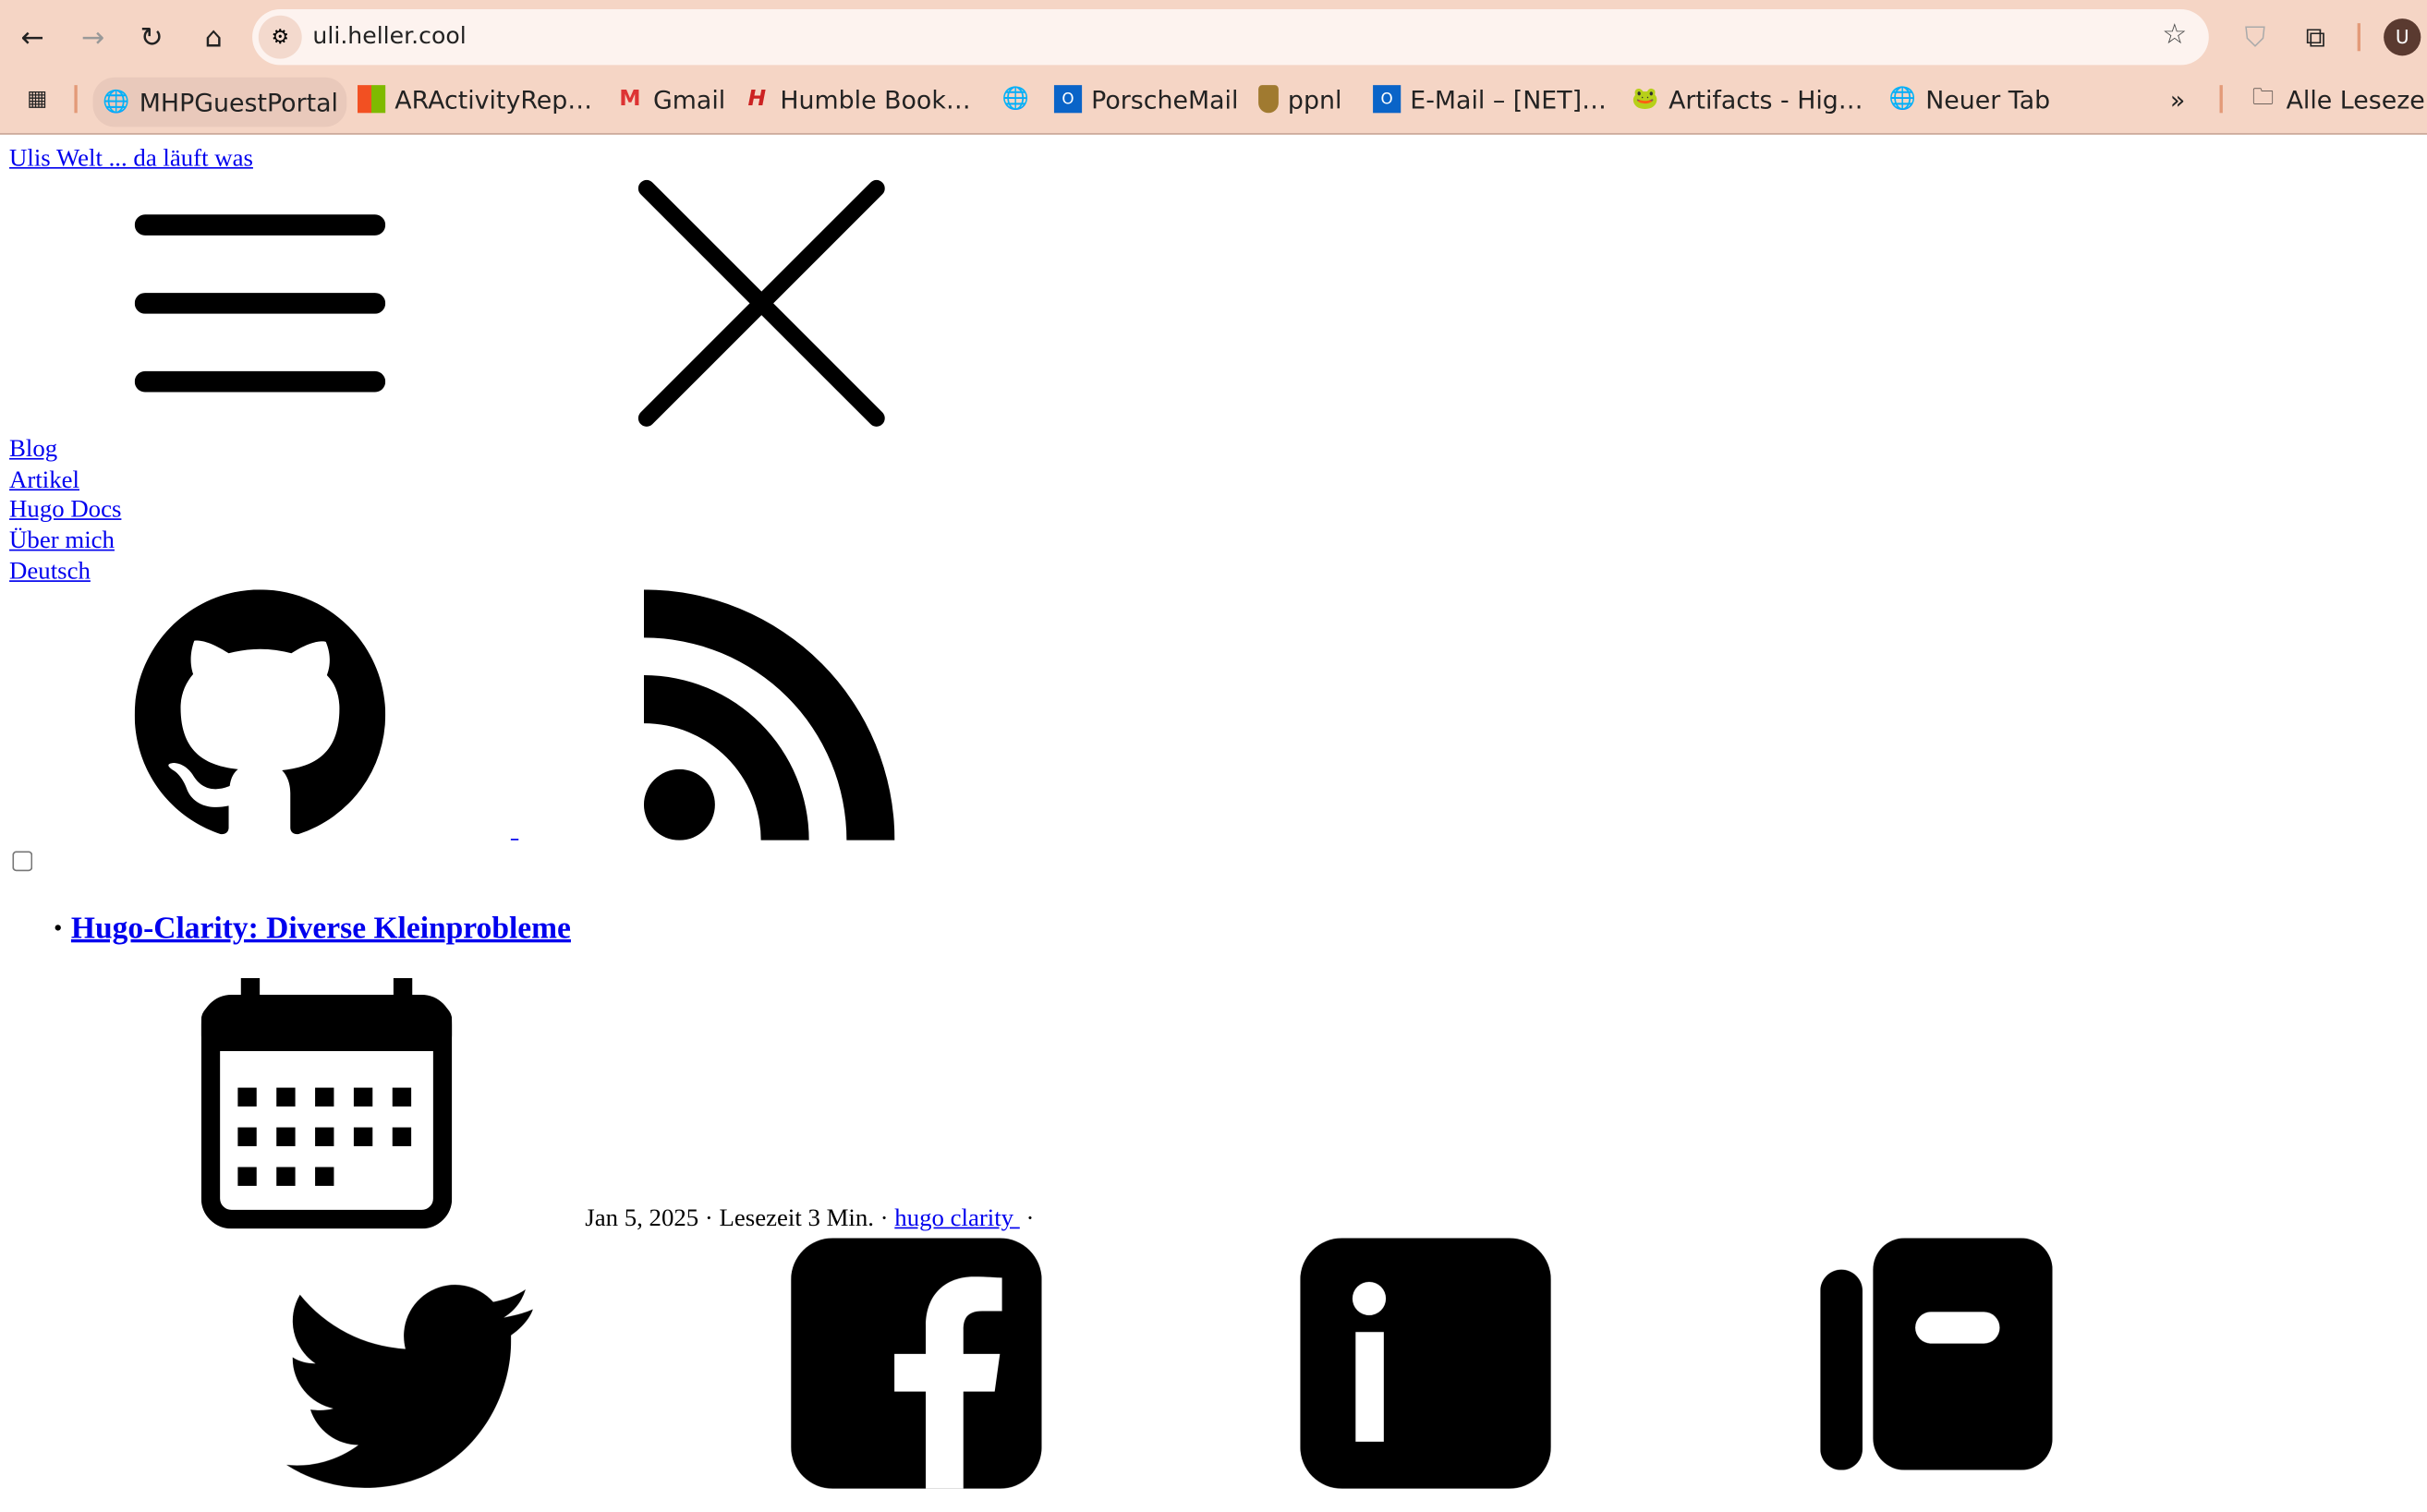 Image resolution: width=2427 pixels, height=1512 pixels. What do you see at coordinates (389, 35) in the screenshot?
I see `url-text: uli.heller.cool` at bounding box center [389, 35].